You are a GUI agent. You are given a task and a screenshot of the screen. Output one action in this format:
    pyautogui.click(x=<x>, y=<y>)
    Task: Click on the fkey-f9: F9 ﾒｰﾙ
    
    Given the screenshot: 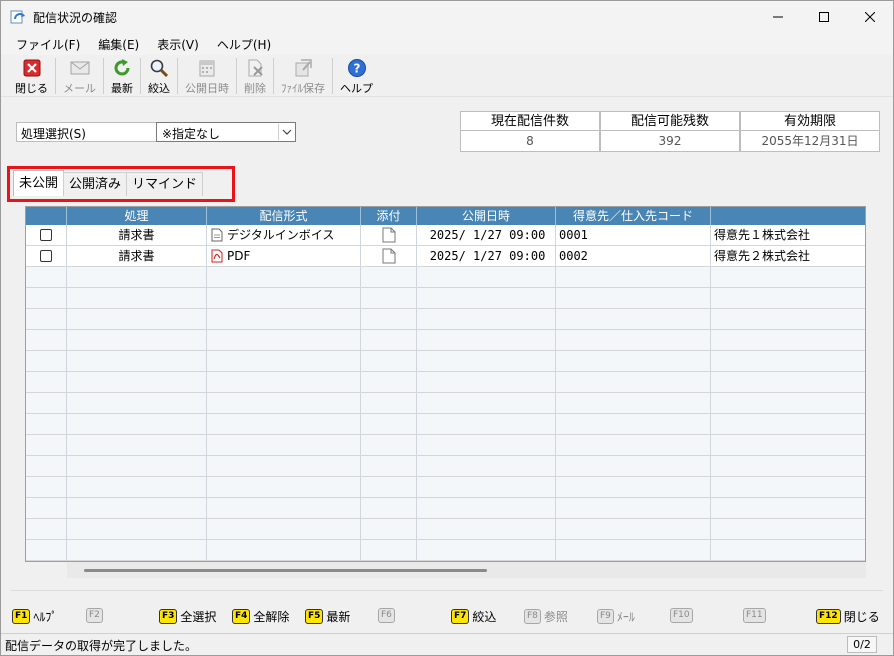 What is the action you would take?
    pyautogui.click(x=616, y=616)
    